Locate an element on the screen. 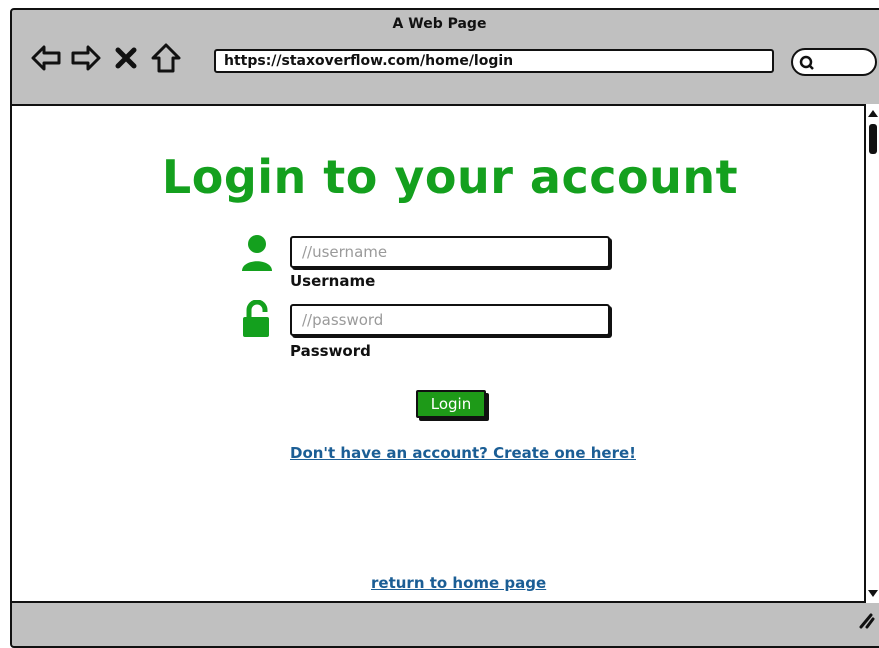 This screenshot has height=648, width=879. stop-close-icon is located at coordinates (126, 58).